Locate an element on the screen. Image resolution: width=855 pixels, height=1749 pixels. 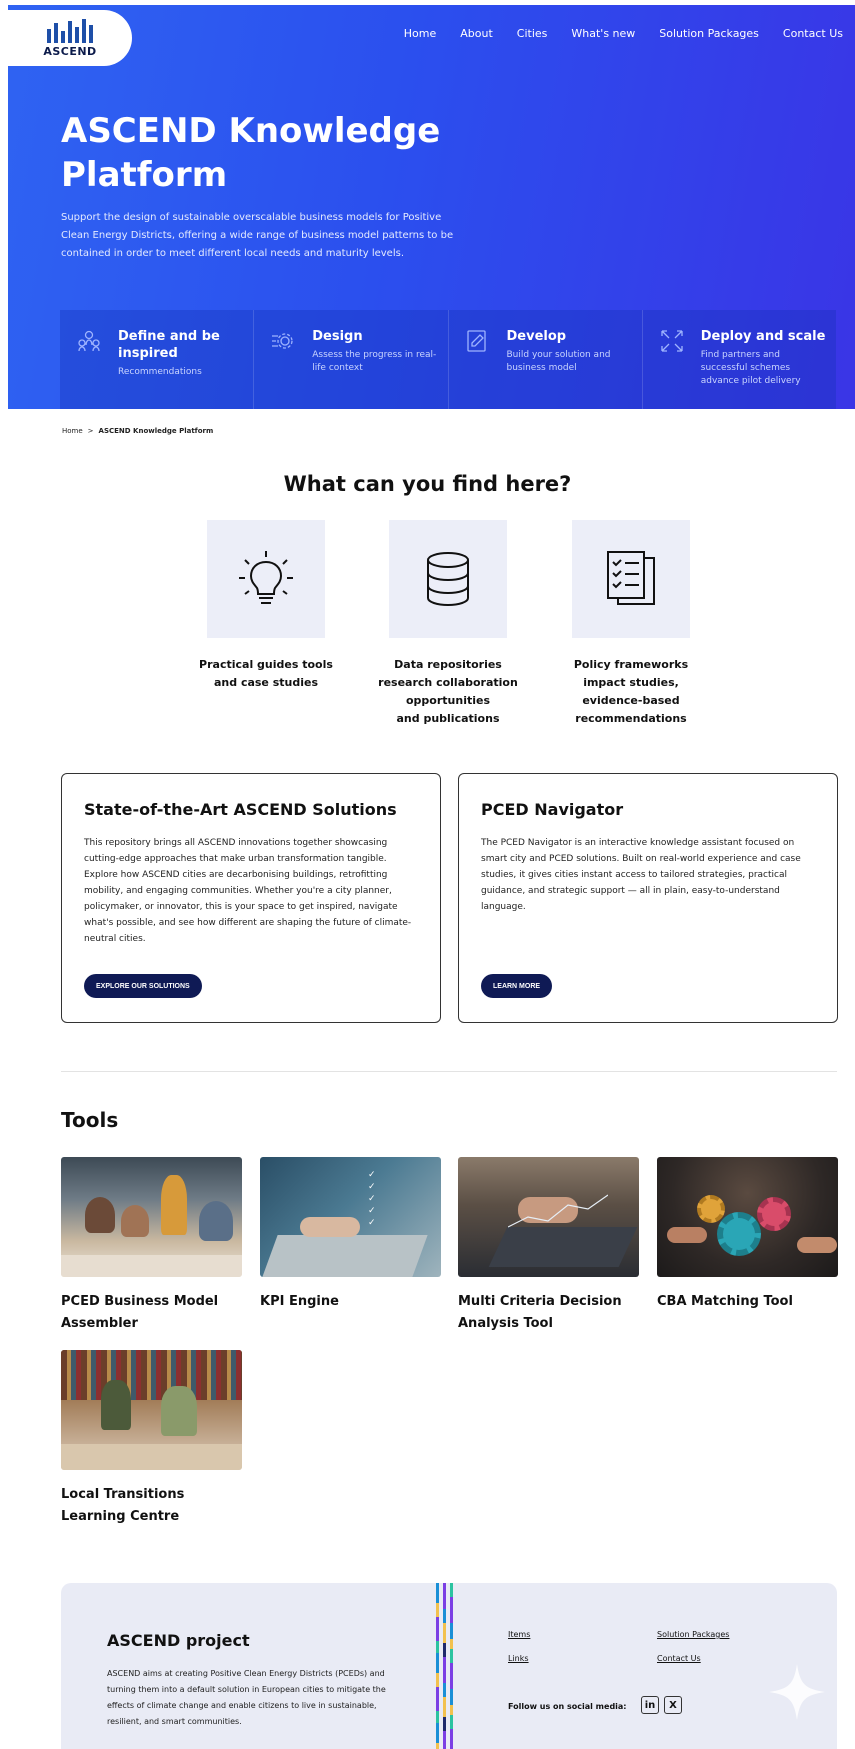
card-title: State-of-the-Art ASCEND Solutions is located at coordinates (240, 809).